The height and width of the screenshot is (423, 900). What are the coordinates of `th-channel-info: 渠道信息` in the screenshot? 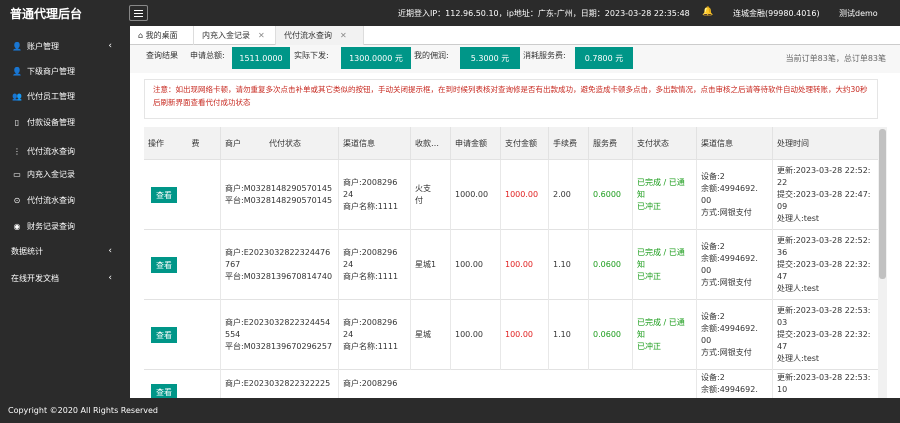 It's located at (734, 143).